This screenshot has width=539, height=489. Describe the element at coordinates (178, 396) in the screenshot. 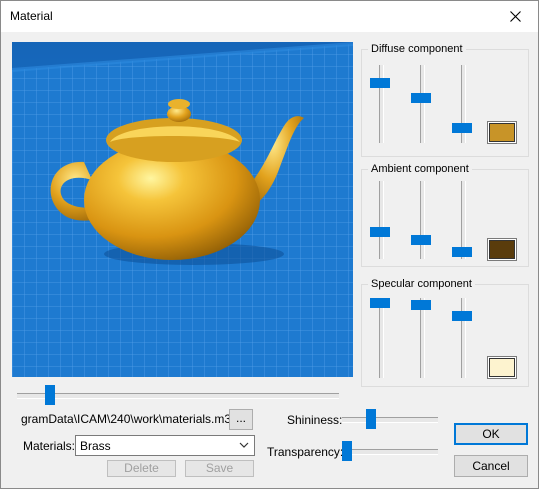

I see `preview-rotation-slider-track` at that location.